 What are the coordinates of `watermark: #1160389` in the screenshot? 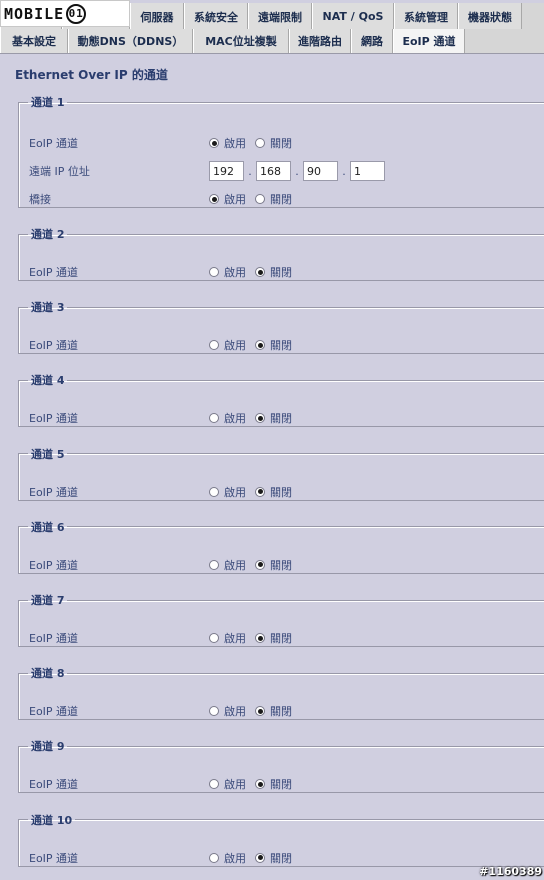 It's located at (510, 871).